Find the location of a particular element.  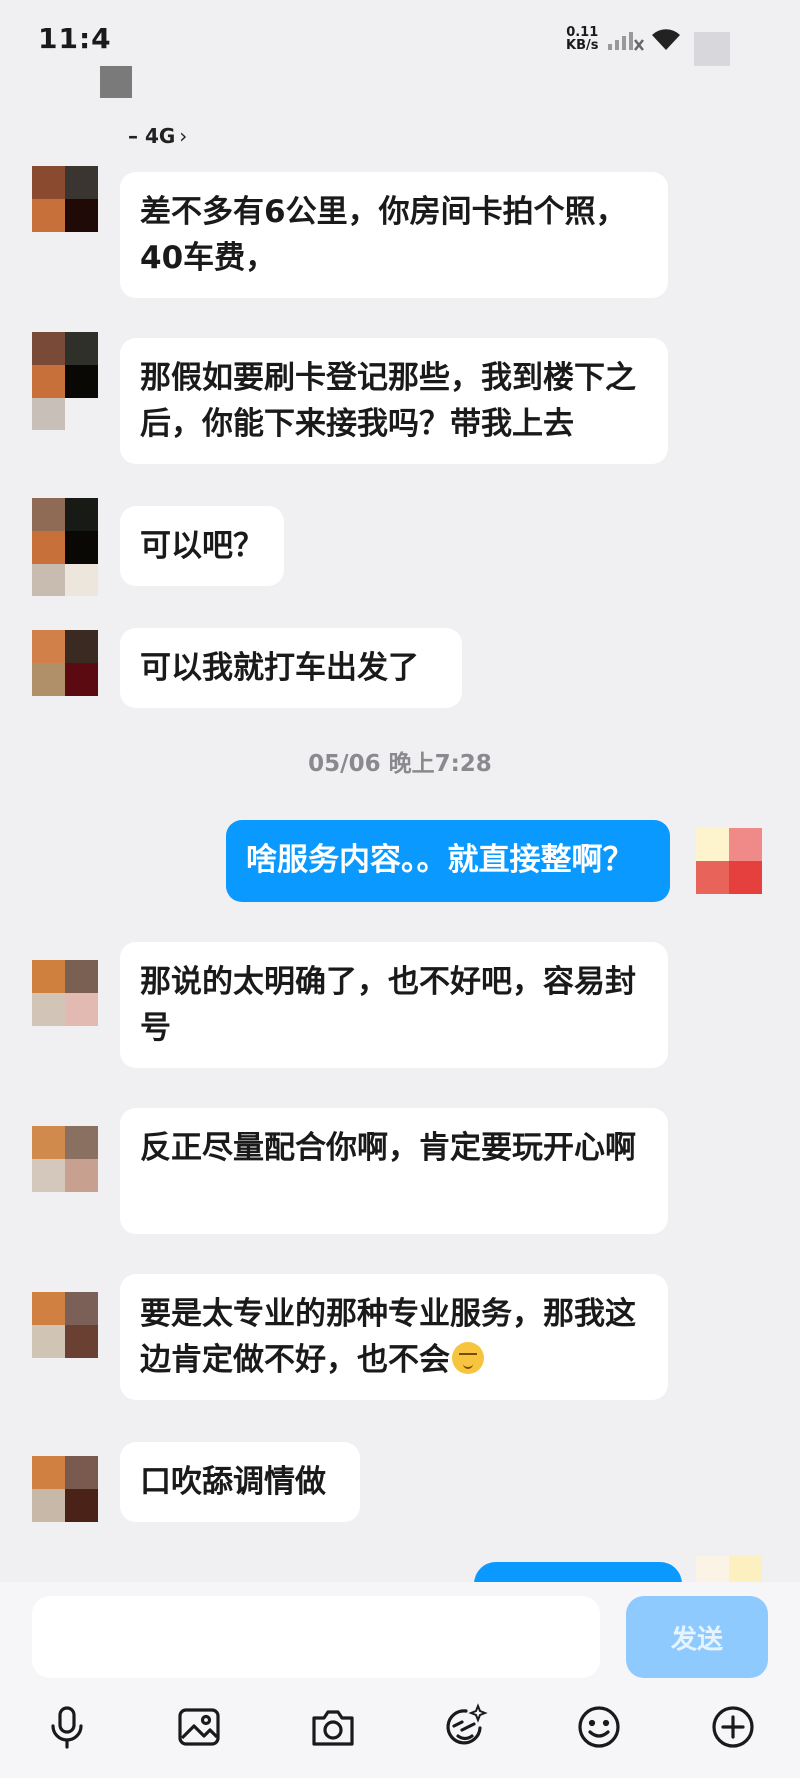

chat-subtitle: – 4G › is located at coordinates (157, 136).